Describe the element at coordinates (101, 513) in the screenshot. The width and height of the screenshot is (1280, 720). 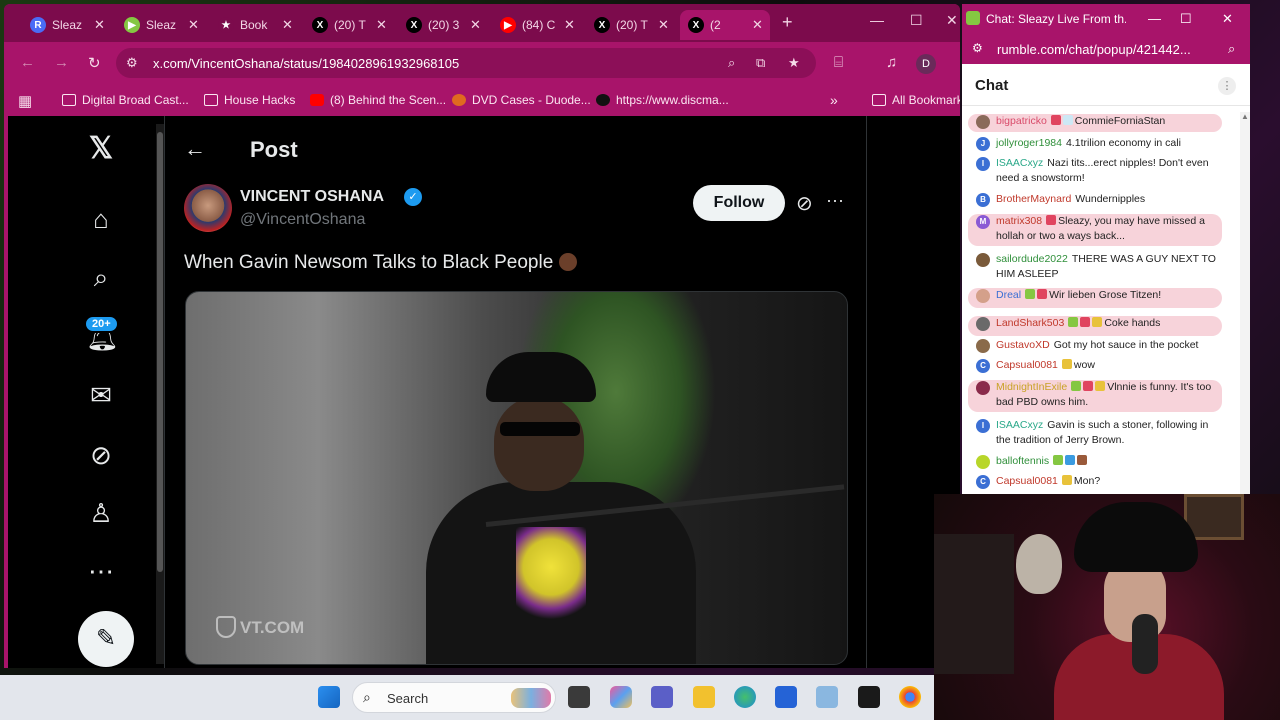
I see `profile-icon: ♙` at that location.